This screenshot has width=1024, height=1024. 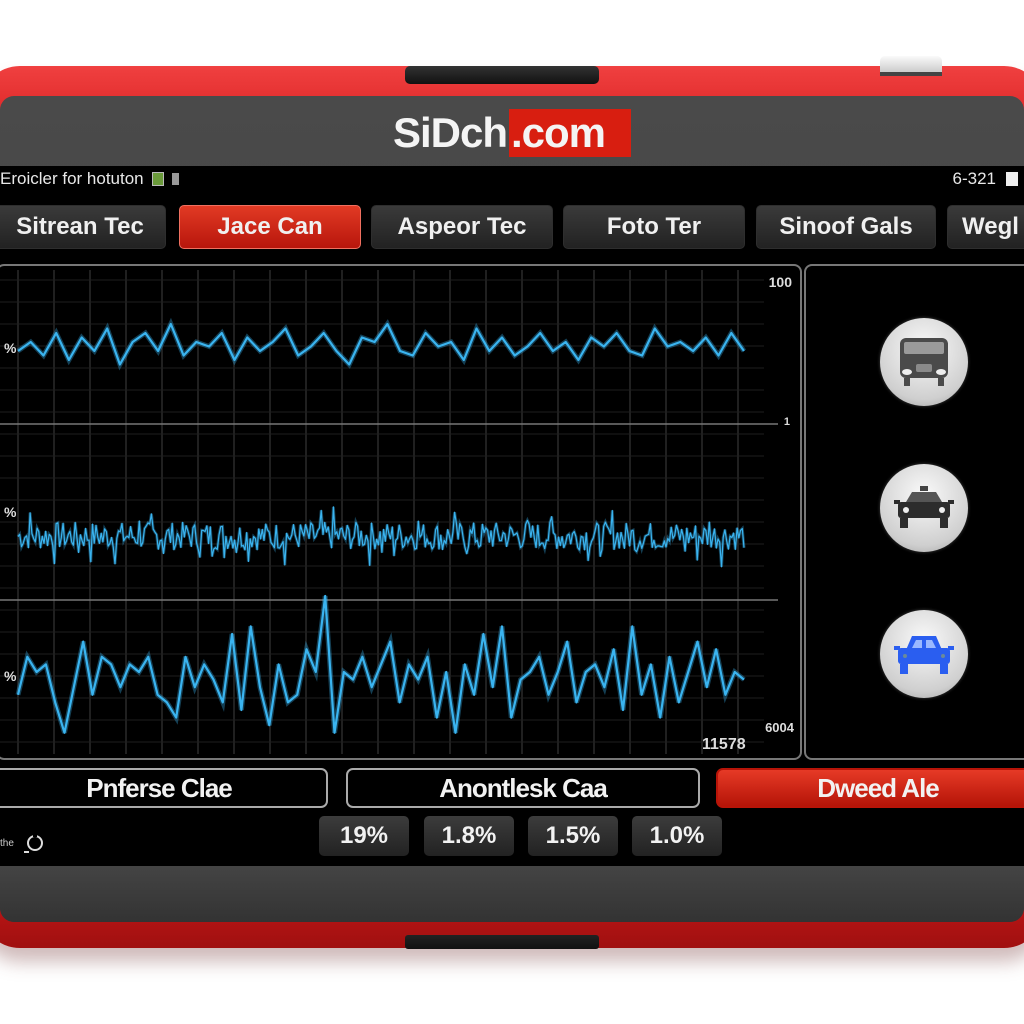 I want to click on status-code: 6-321, so click(x=974, y=178).